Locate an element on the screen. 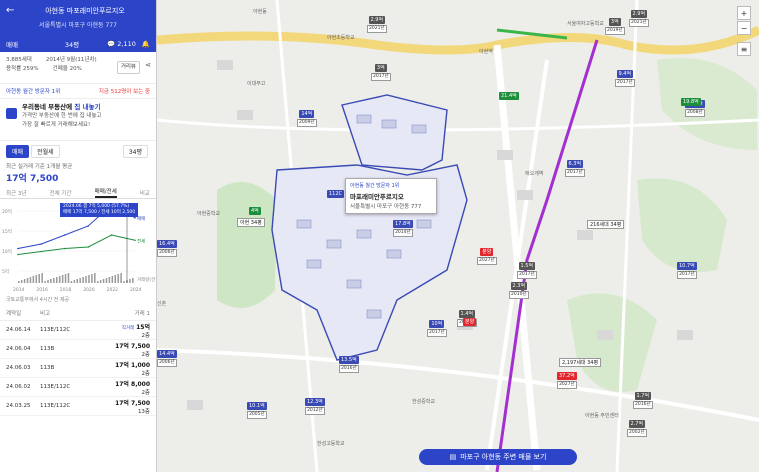 This screenshot has height=472, width=759. marker-year: 2021년 is located at coordinates (377, 29).